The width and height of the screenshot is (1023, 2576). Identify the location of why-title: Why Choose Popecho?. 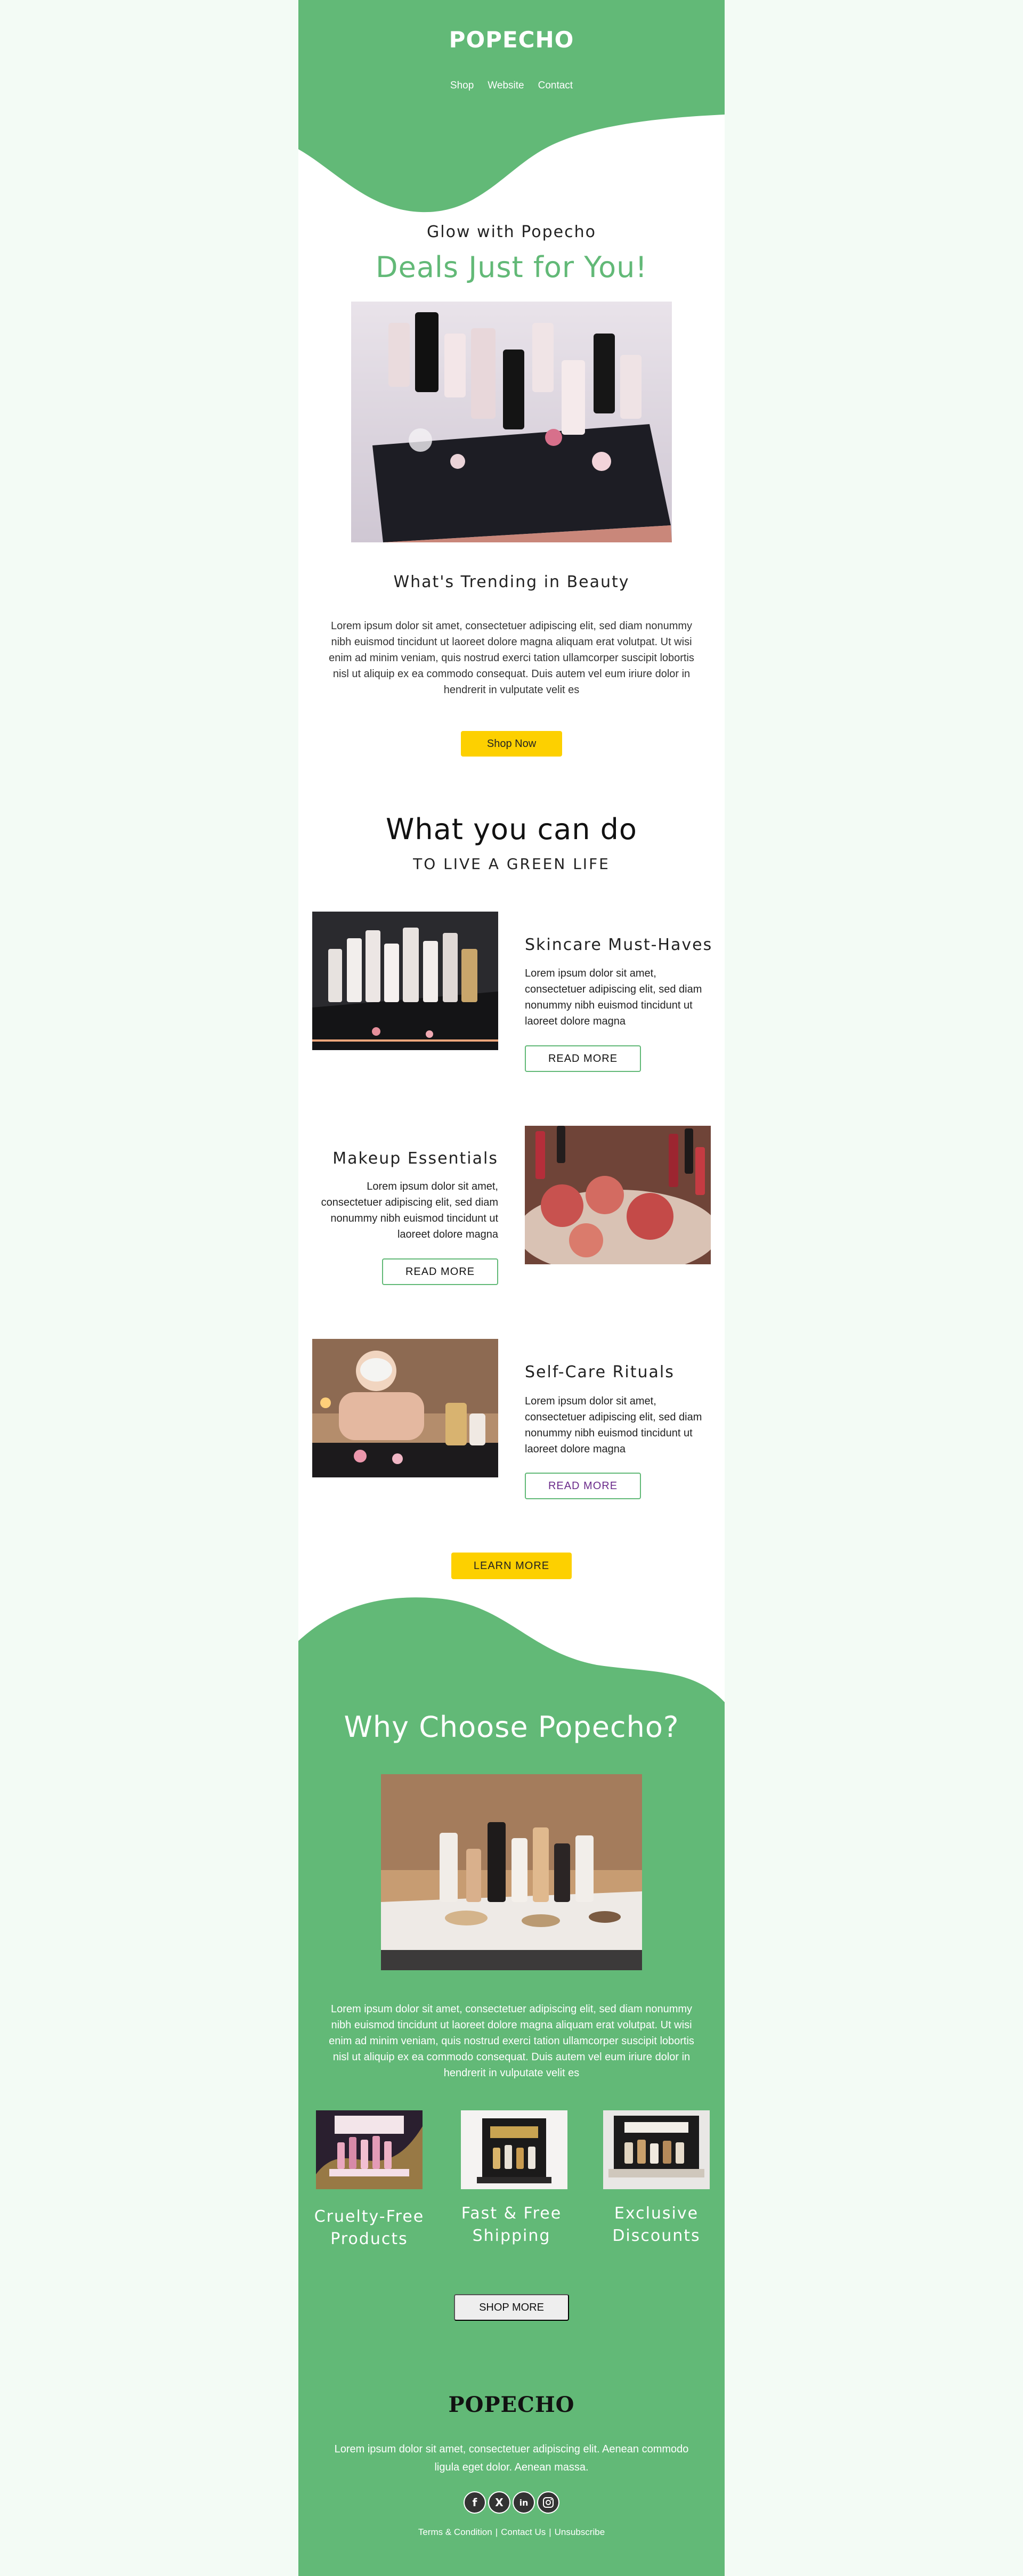
(511, 1727).